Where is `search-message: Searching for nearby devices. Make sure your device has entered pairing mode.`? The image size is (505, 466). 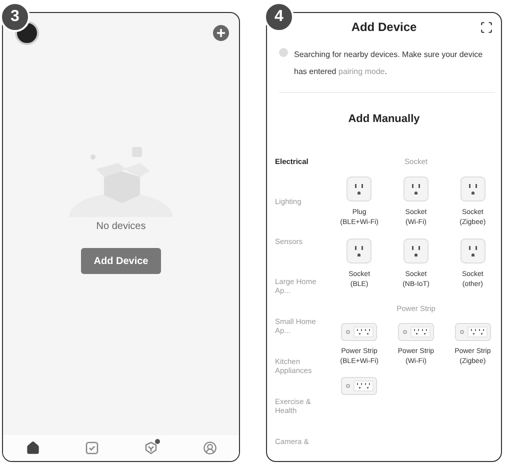
search-message: Searching for nearby devices. Make sure your device has entered pairing mode. is located at coordinates (389, 63).